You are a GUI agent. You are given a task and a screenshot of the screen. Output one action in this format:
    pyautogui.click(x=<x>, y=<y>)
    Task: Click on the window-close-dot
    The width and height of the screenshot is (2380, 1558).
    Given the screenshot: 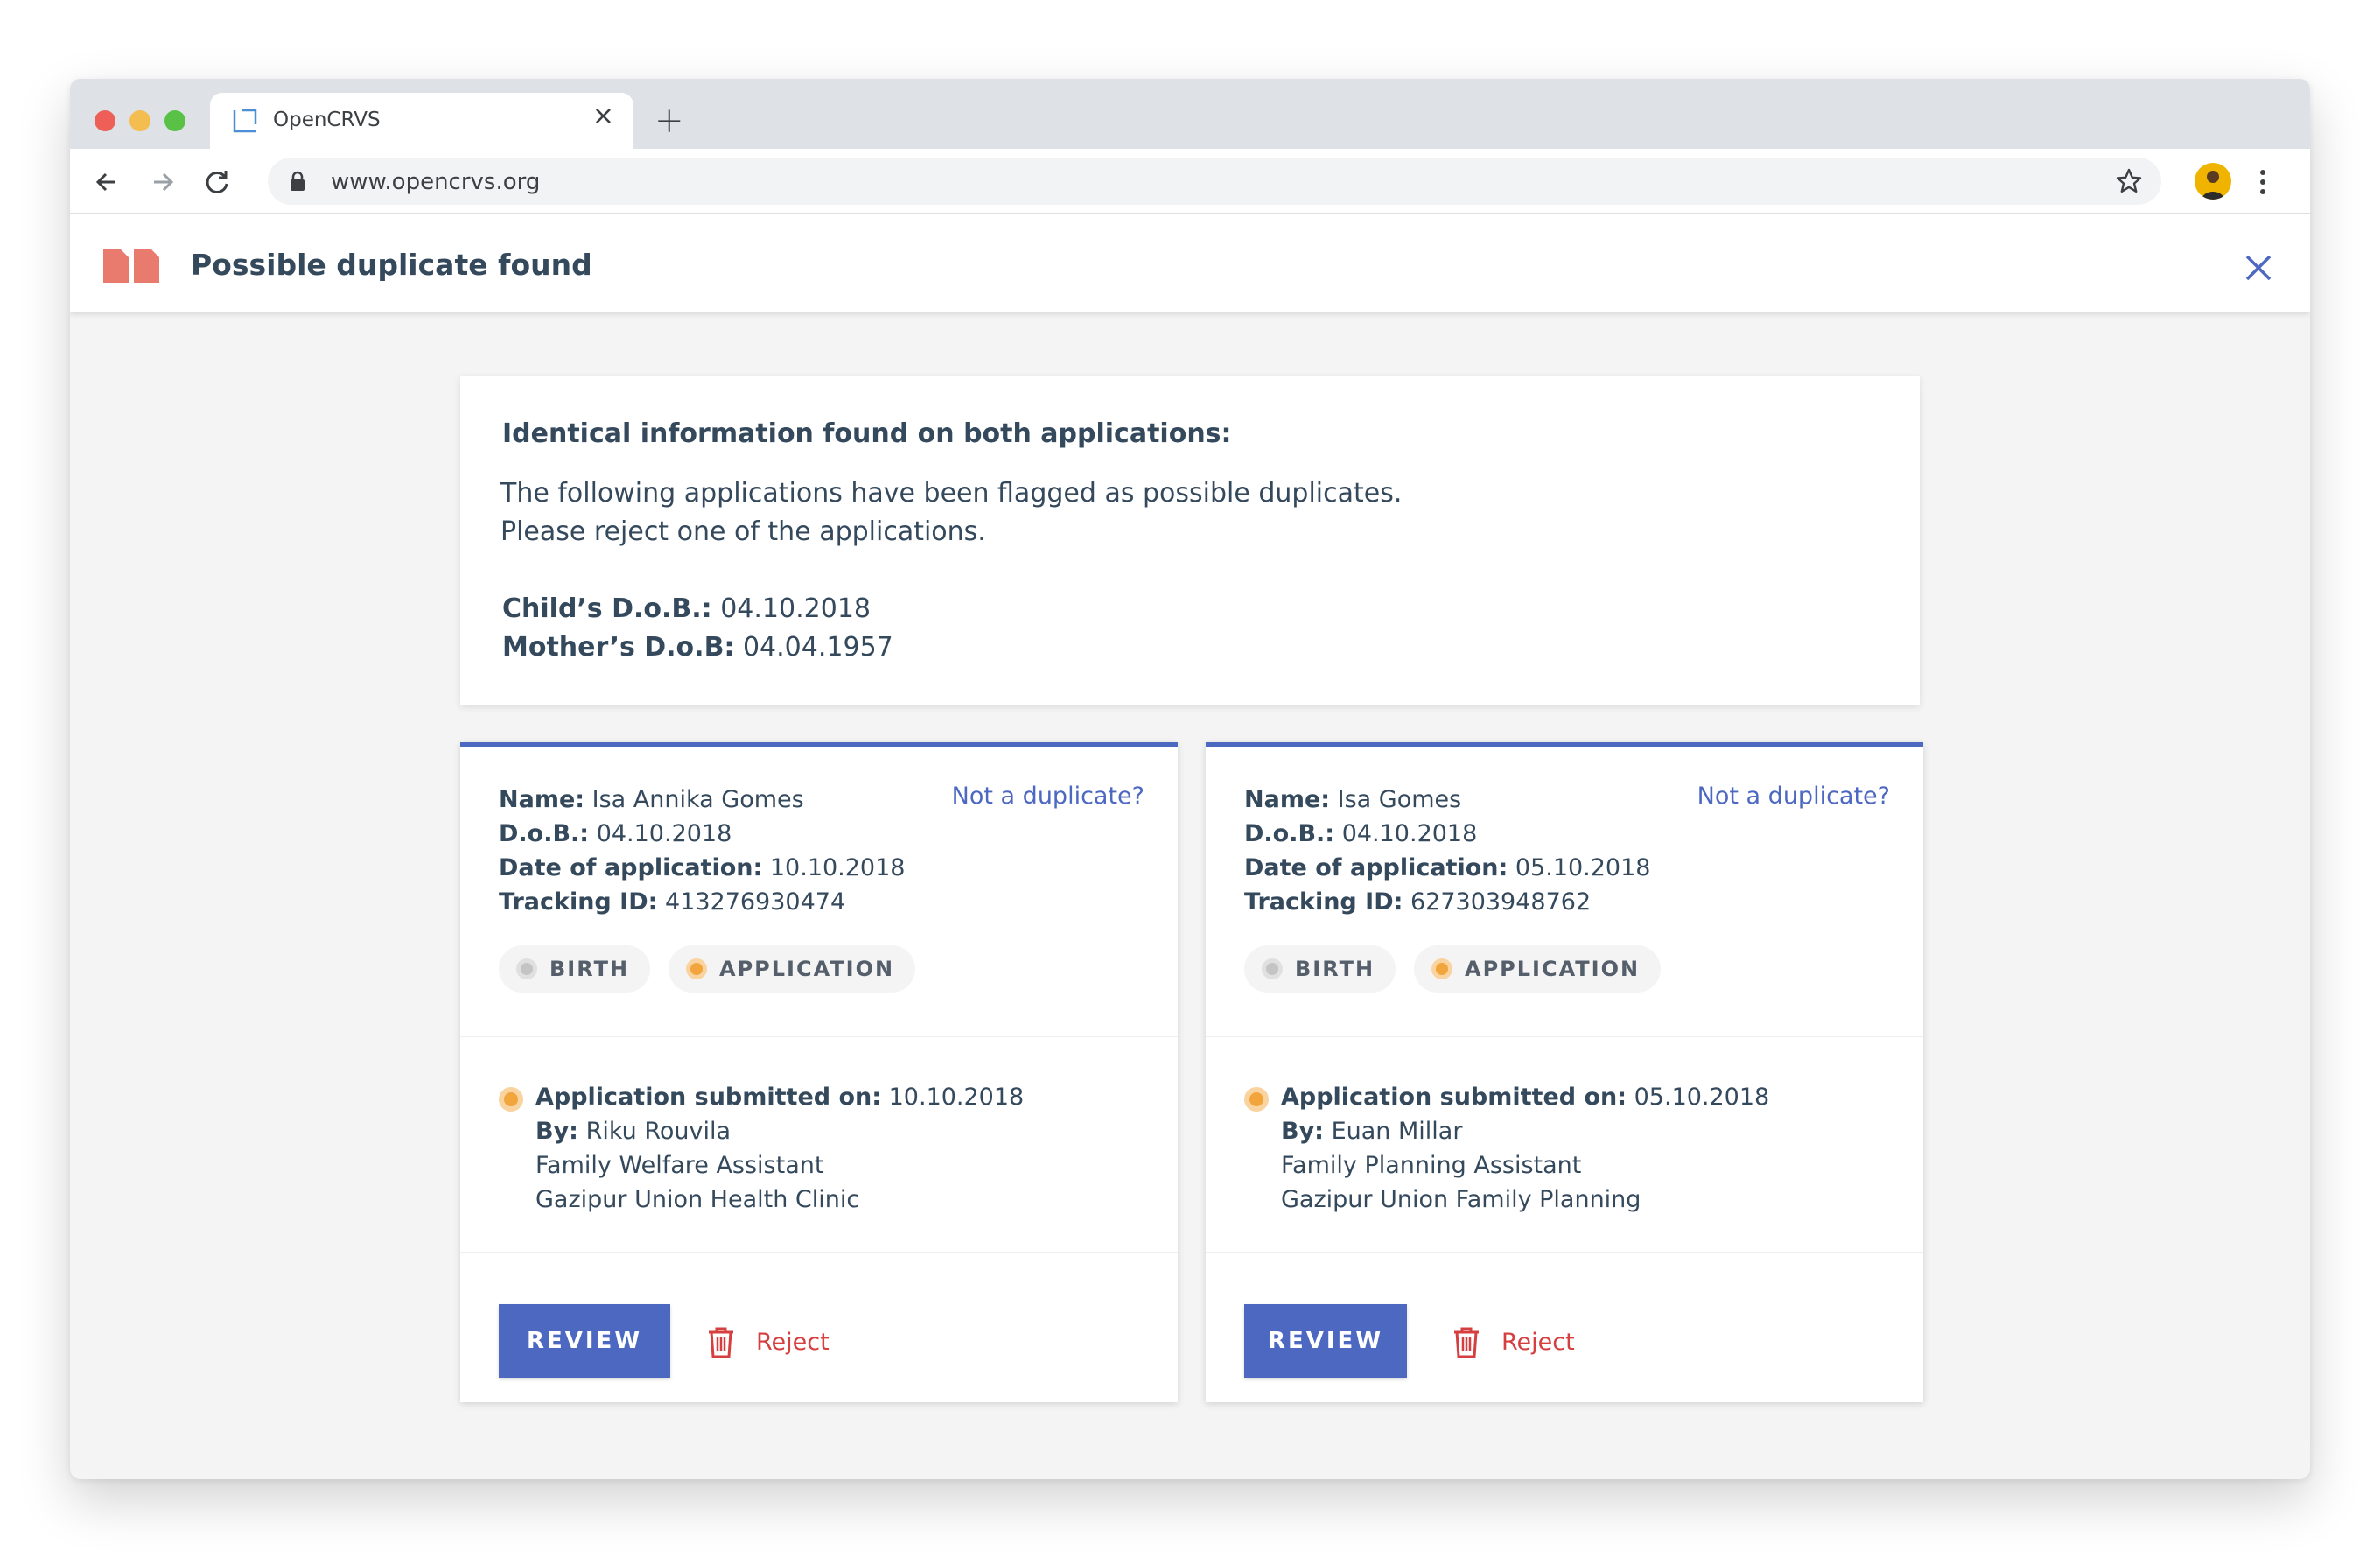 What is the action you would take?
    pyautogui.click(x=105, y=120)
    